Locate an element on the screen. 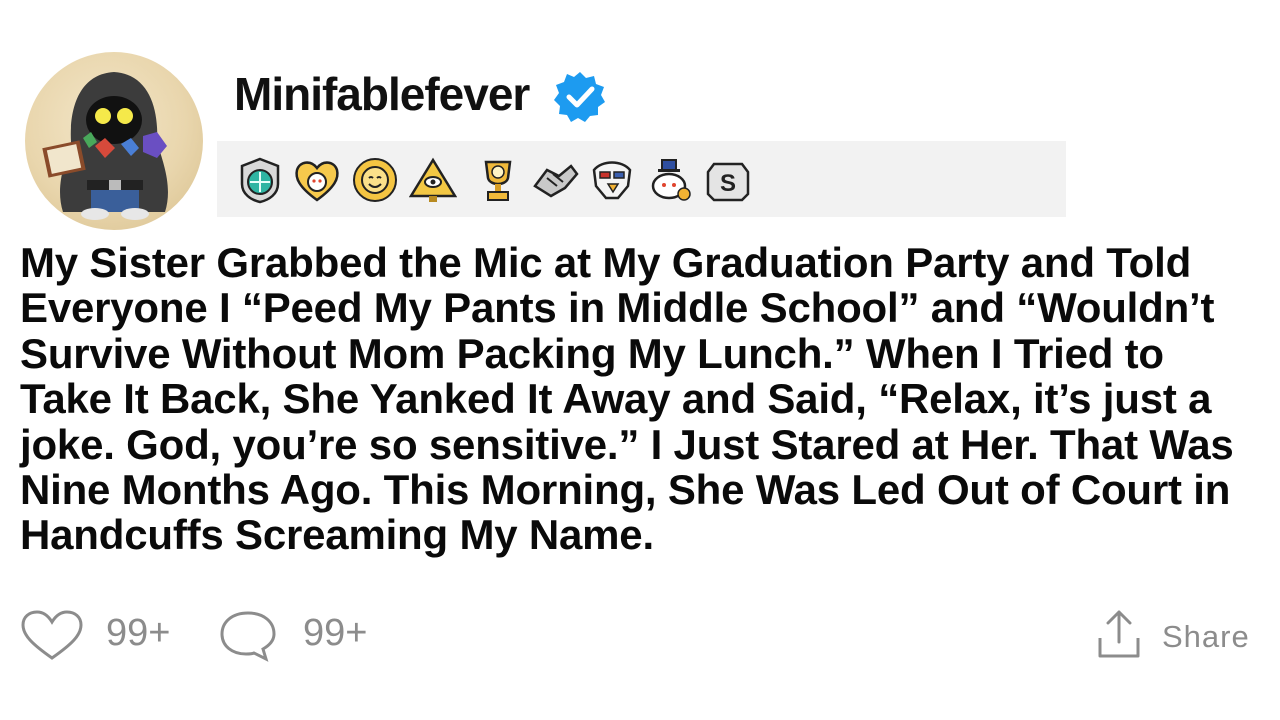  heart-snoo-award-icon is located at coordinates (317, 180).